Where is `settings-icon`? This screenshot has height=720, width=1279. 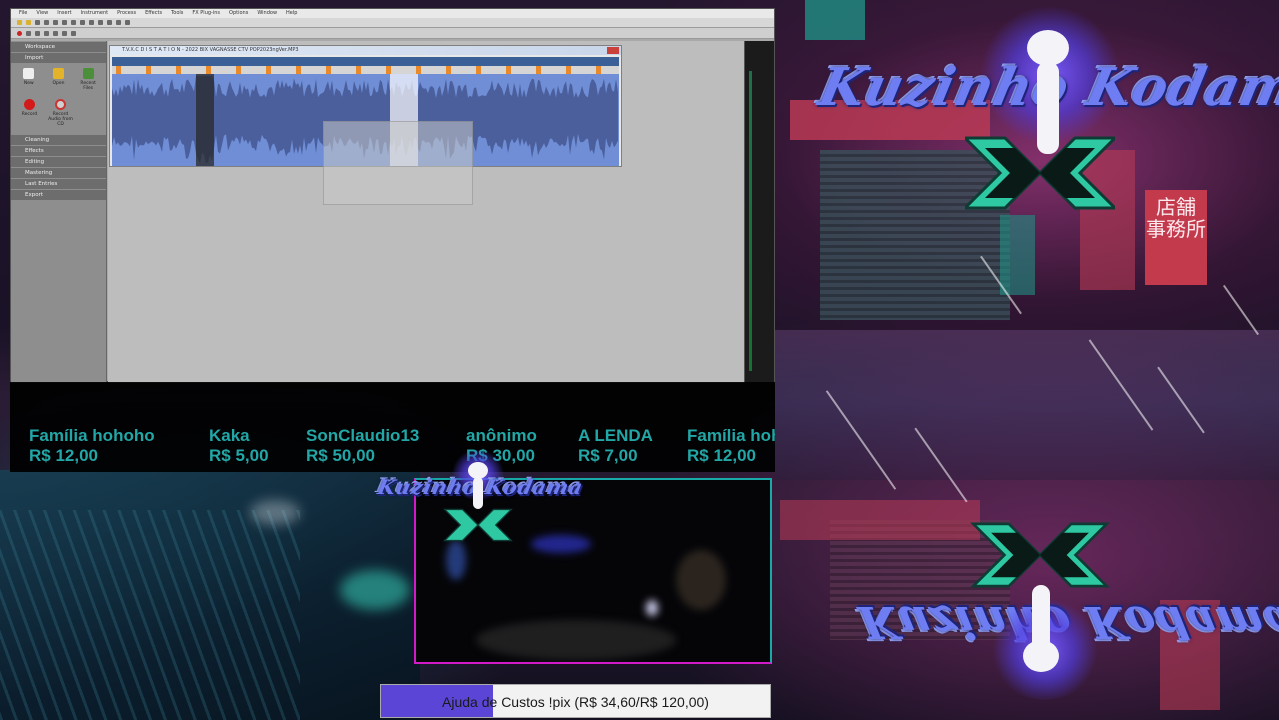 settings-icon is located at coordinates (127, 22).